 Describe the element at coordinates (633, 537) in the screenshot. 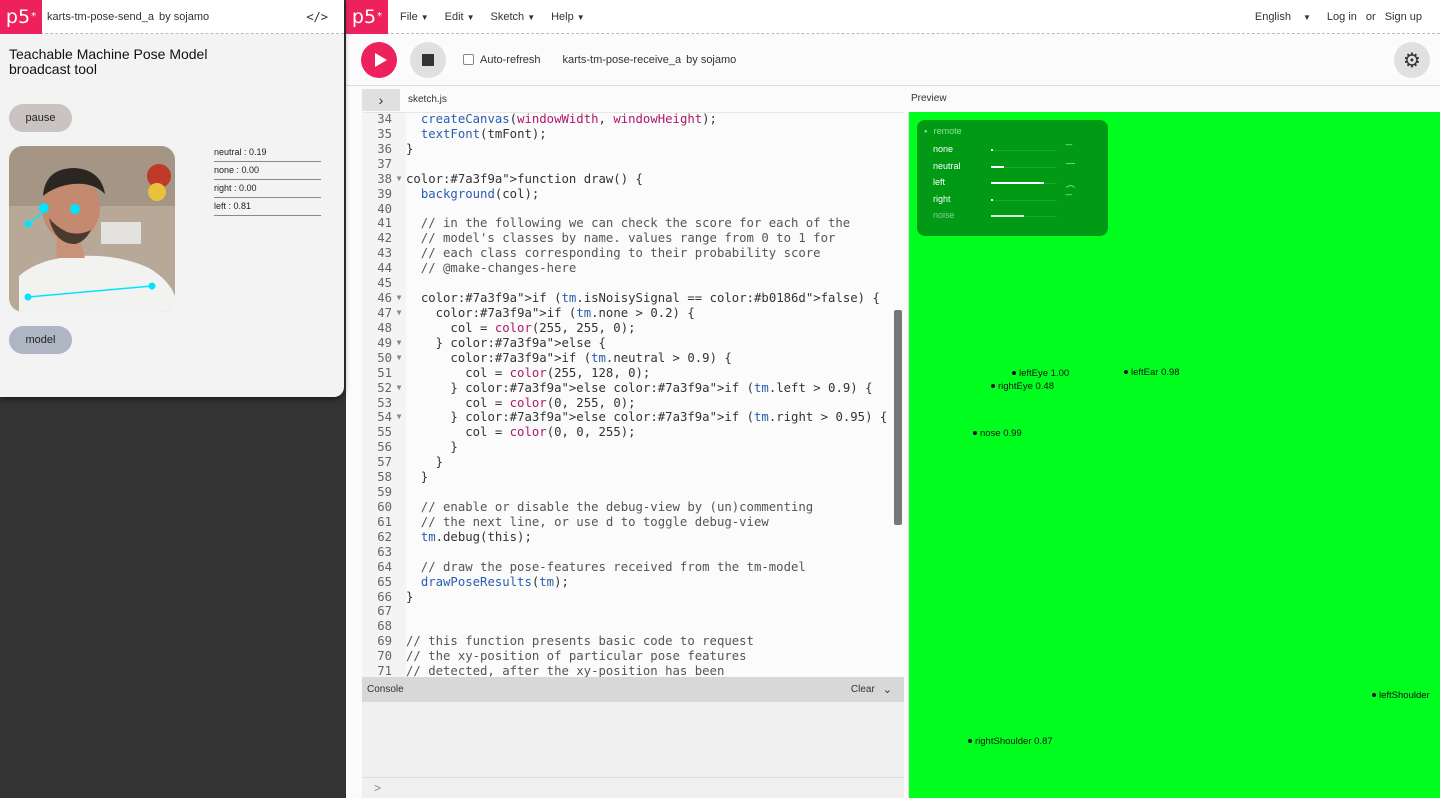

I see `code-line: 62 tm.debug(this);` at that location.